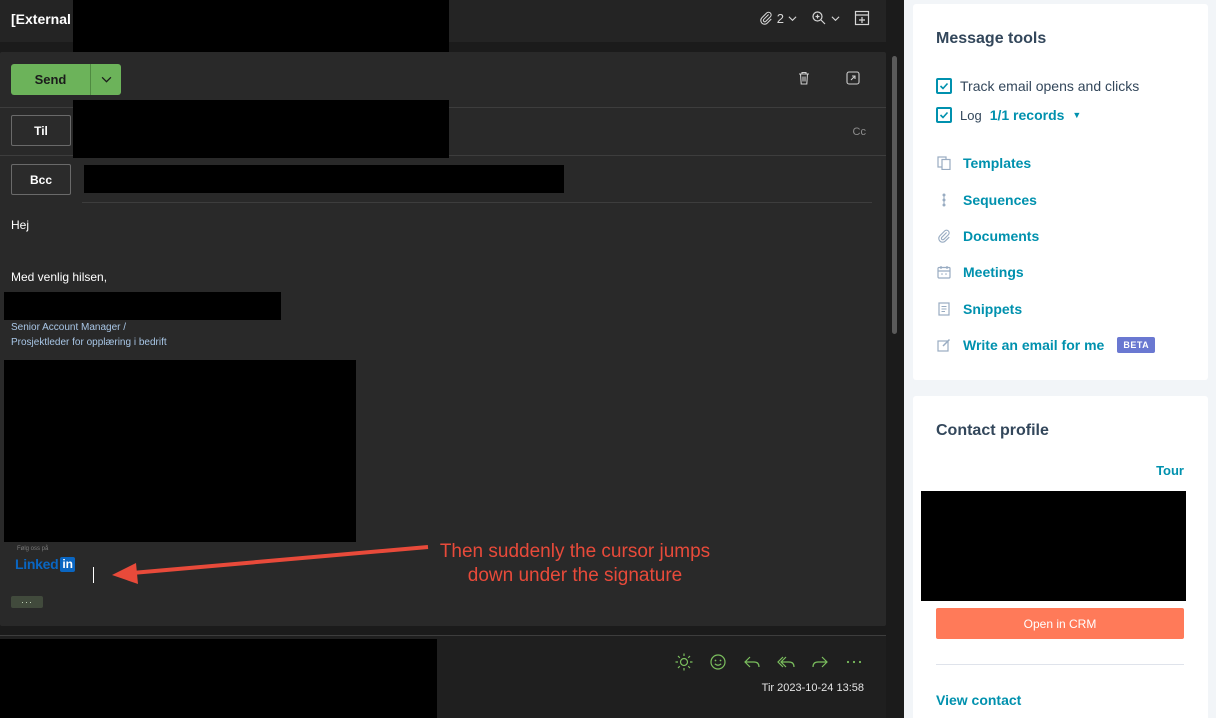 This screenshot has height=718, width=1216. I want to click on more-icon, so click(854, 662).